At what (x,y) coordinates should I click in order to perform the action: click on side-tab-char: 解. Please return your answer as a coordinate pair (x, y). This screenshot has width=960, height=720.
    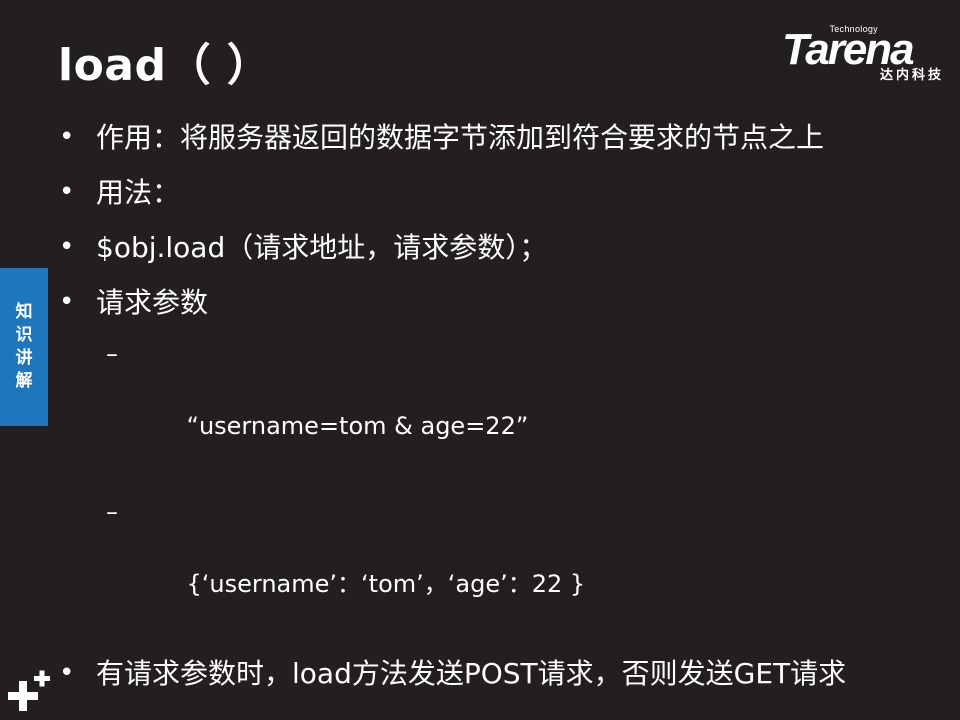
    Looking at the image, I should click on (24, 381).